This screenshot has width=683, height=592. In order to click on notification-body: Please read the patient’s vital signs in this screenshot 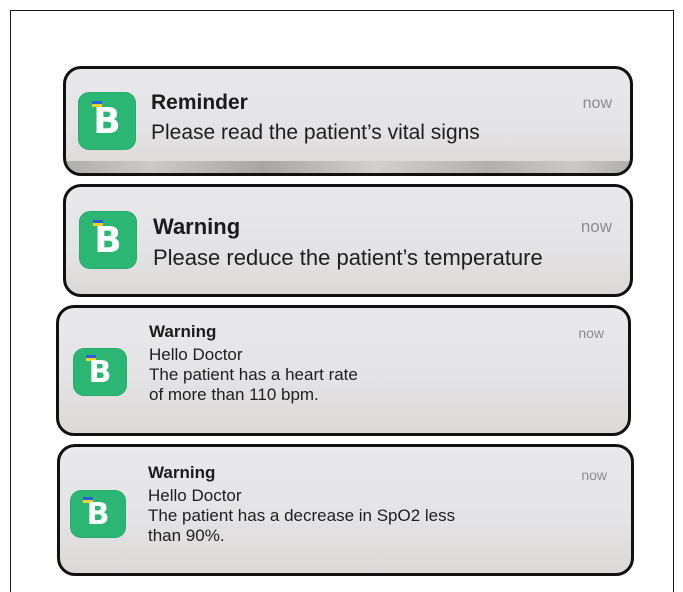, I will do `click(315, 133)`.